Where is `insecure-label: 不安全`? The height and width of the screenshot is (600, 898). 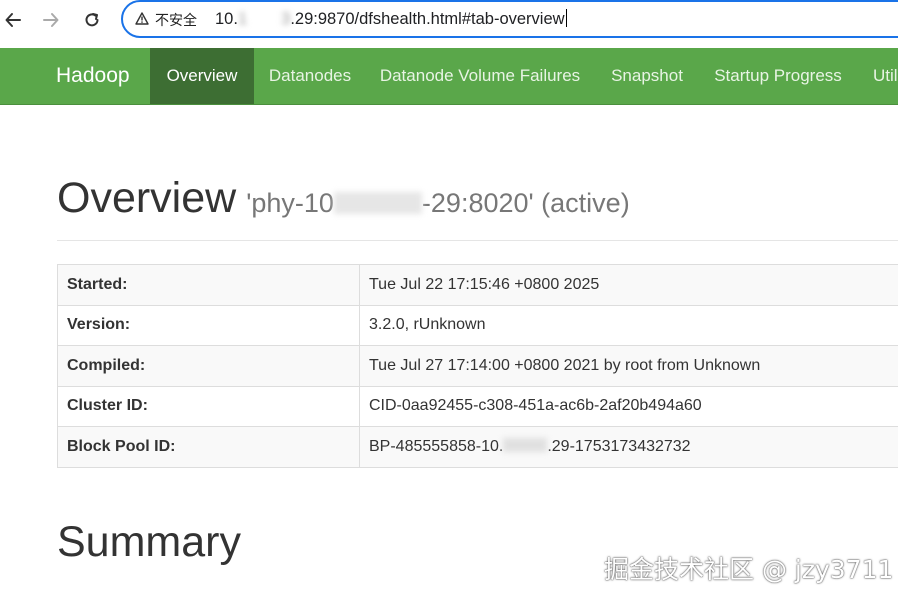 insecure-label: 不安全 is located at coordinates (176, 20).